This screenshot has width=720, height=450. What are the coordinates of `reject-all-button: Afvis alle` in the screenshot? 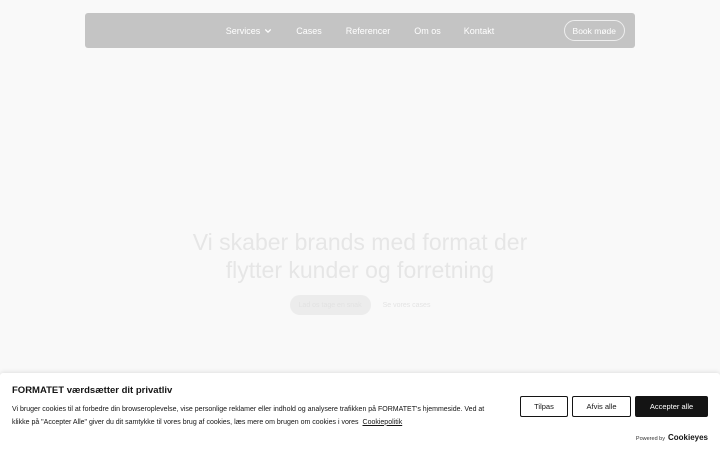 It's located at (601, 406).